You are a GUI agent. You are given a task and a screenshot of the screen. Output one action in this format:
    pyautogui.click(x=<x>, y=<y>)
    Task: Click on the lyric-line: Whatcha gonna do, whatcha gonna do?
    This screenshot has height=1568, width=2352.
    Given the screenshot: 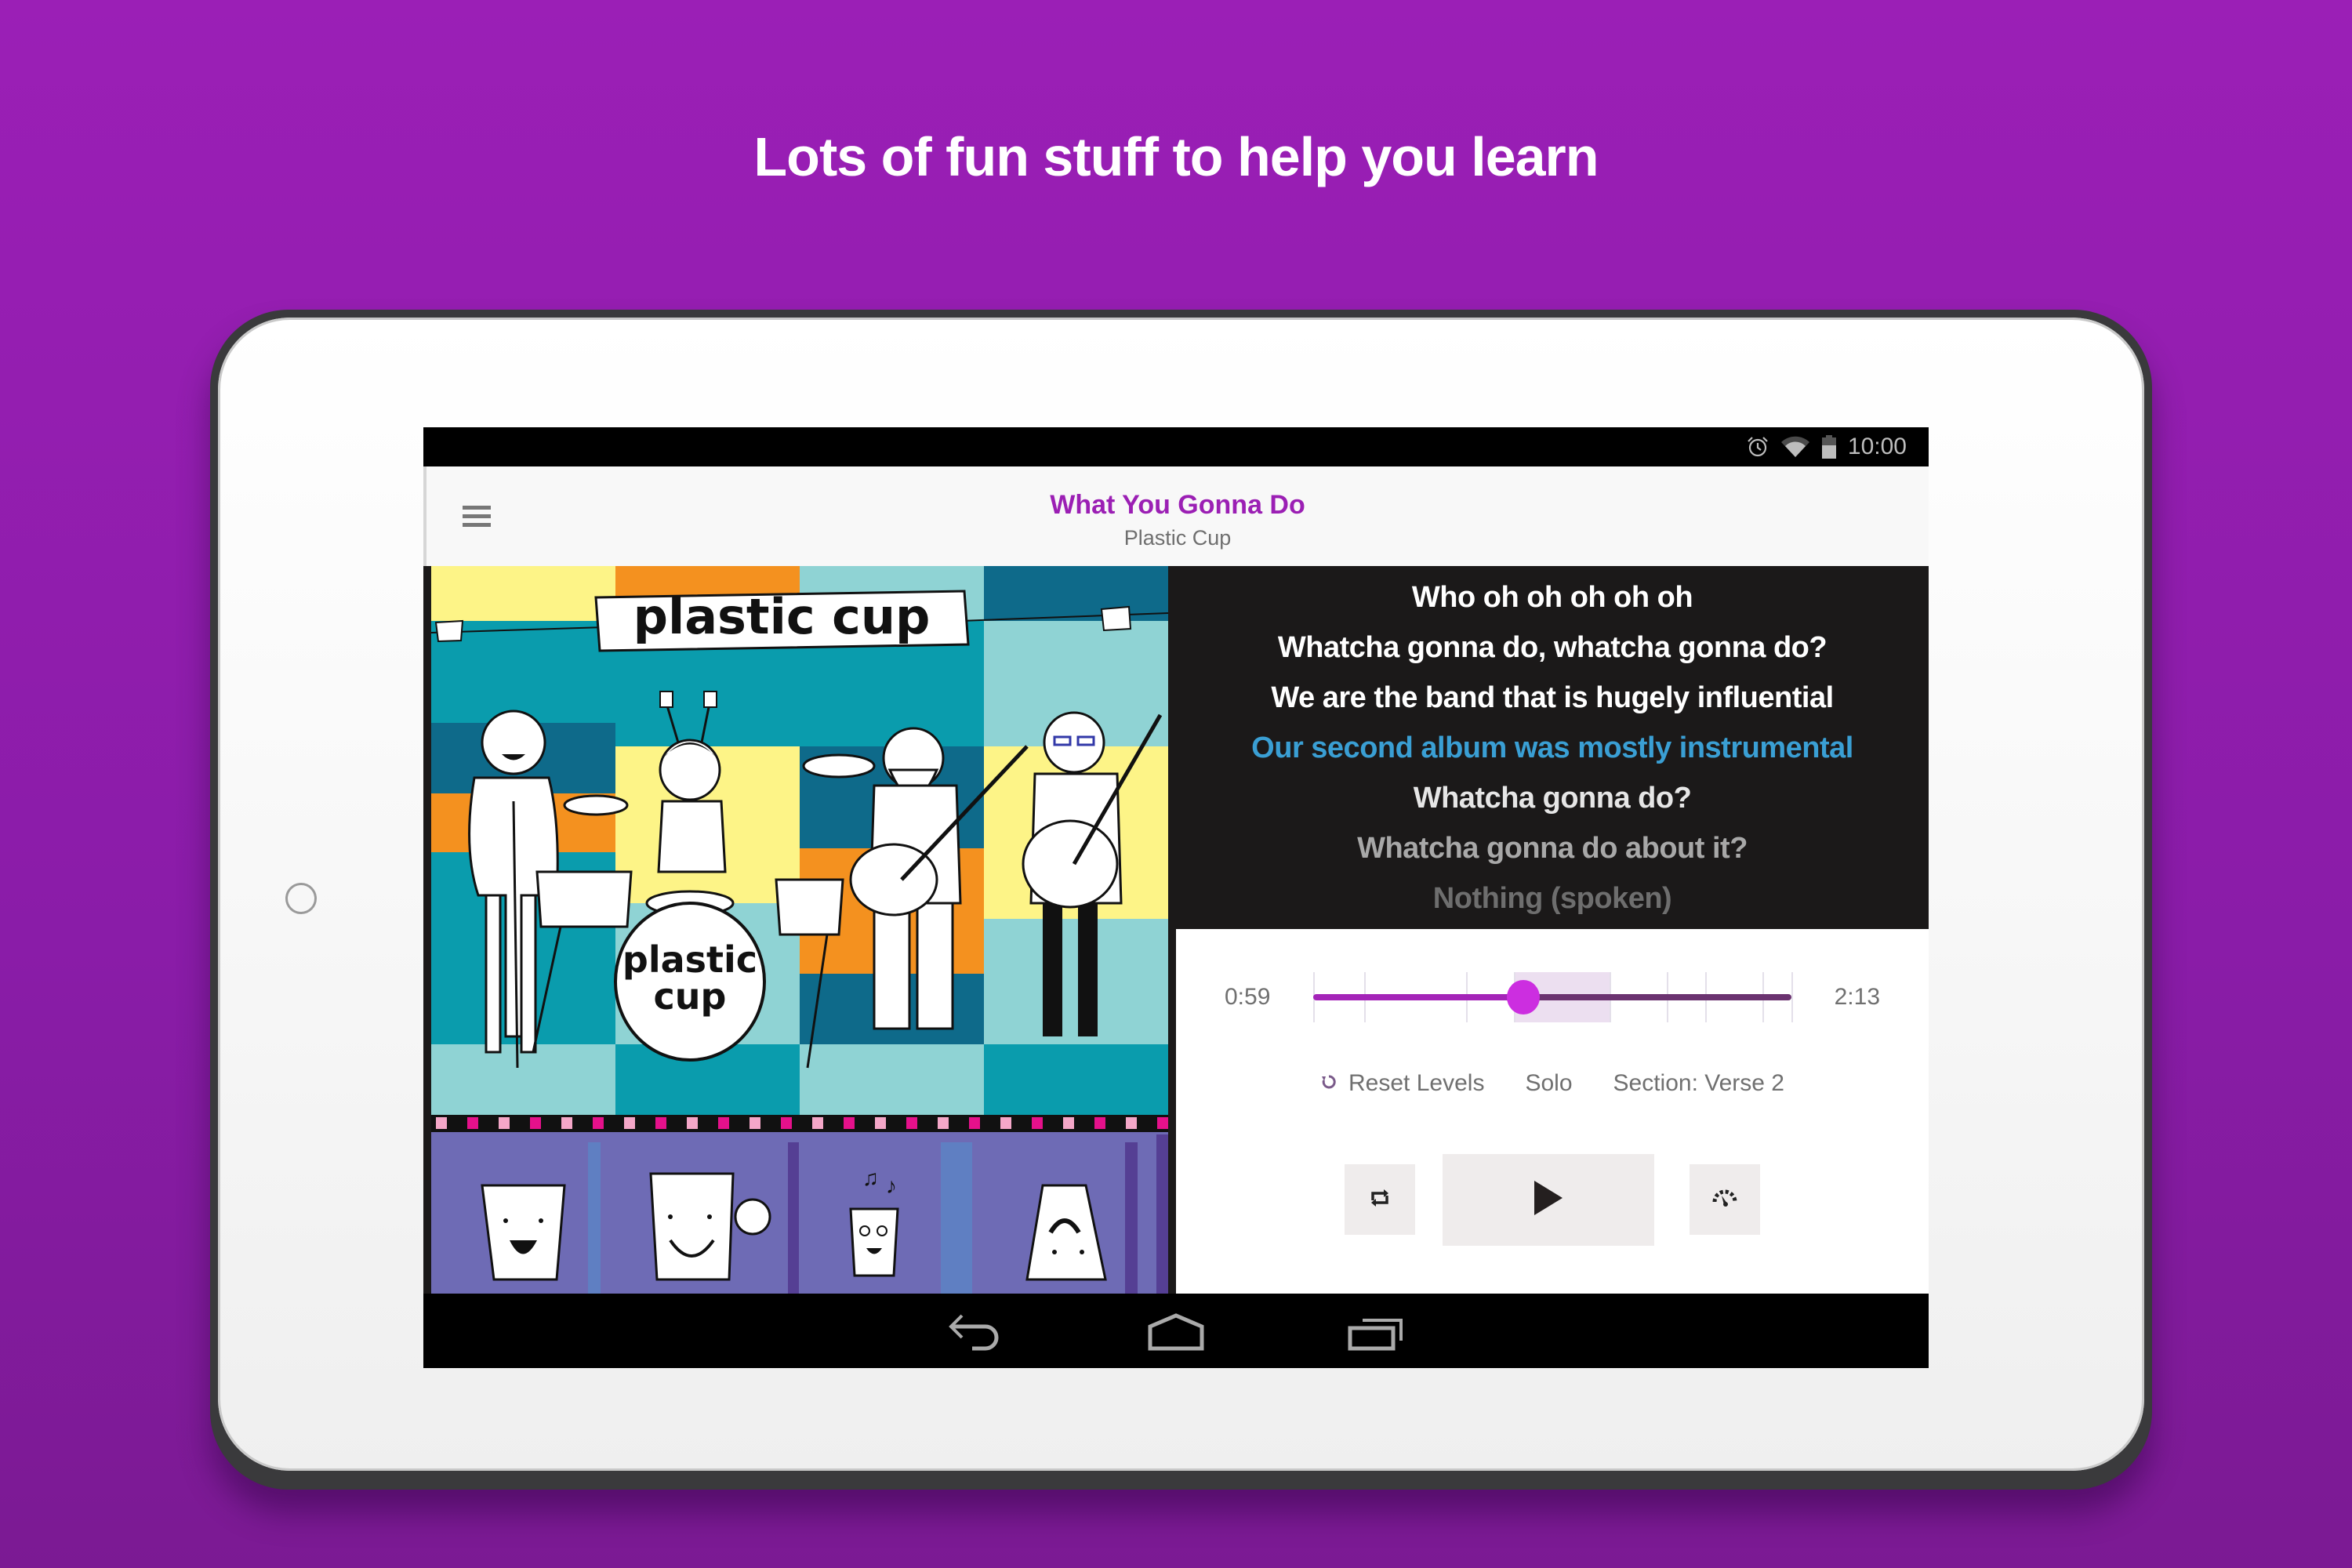 What is the action you would take?
    pyautogui.click(x=1553, y=647)
    